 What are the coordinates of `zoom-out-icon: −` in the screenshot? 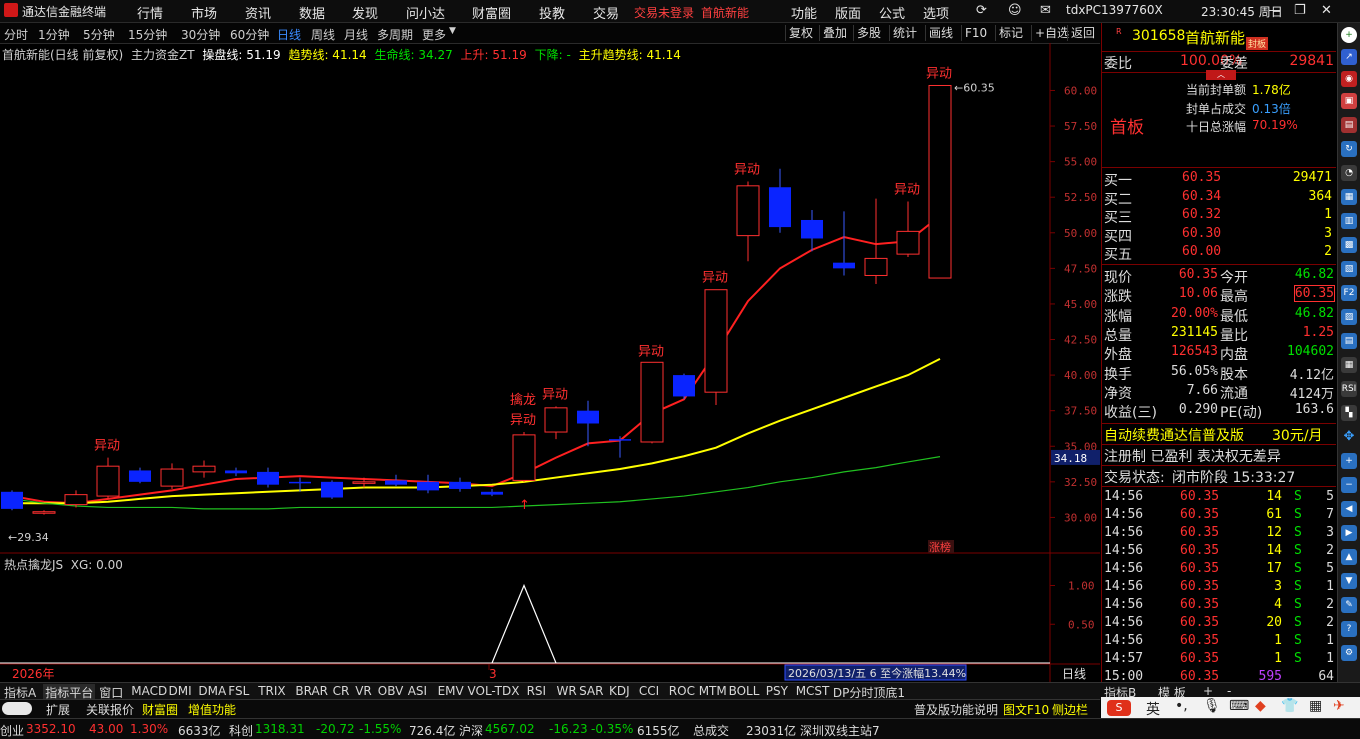 It's located at (1349, 485).